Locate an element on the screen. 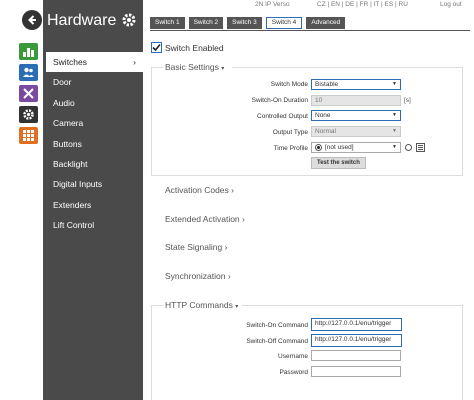 The image size is (474, 400). tab-switch-3: Switch 3 is located at coordinates (244, 23).